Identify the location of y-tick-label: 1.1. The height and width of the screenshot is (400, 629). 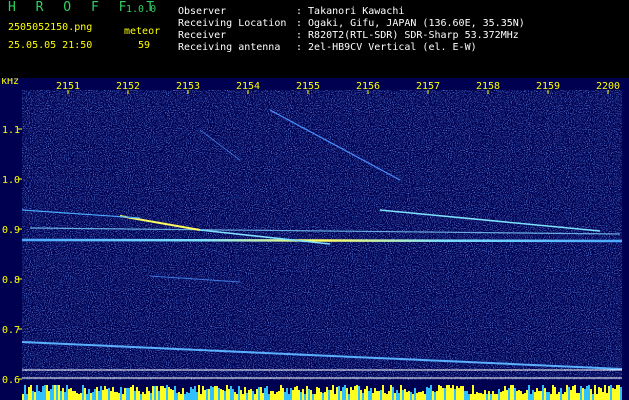
(11, 130).